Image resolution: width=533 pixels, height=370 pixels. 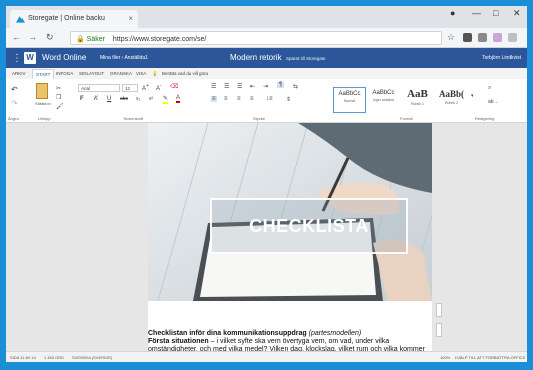 What do you see at coordinates (178, 341) in the screenshot?
I see `subheading-text: Första situationen` at bounding box center [178, 341].